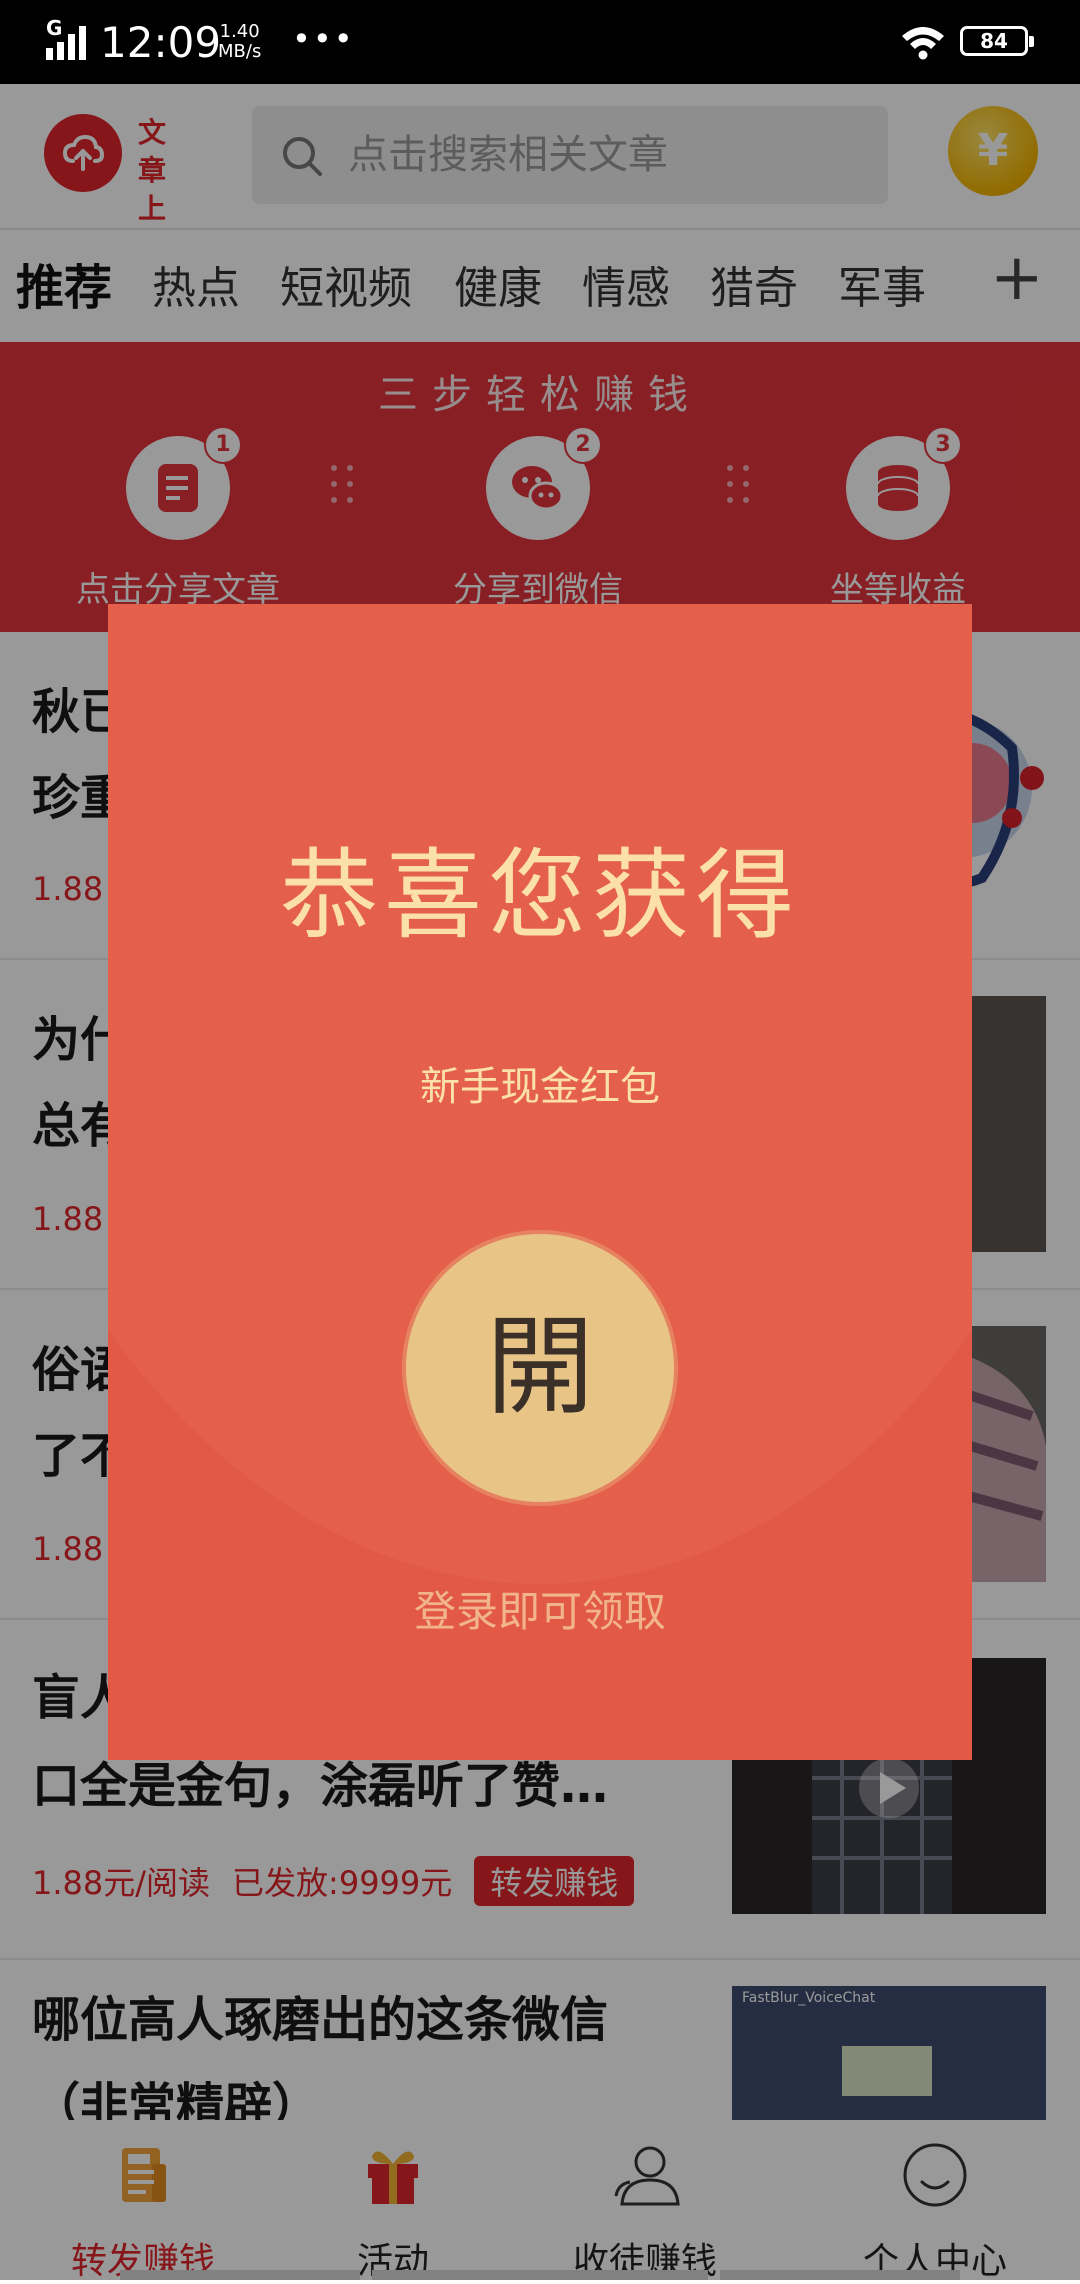 The width and height of the screenshot is (1080, 2284). Describe the element at coordinates (923, 43) in the screenshot. I see `wifi-icon` at that location.